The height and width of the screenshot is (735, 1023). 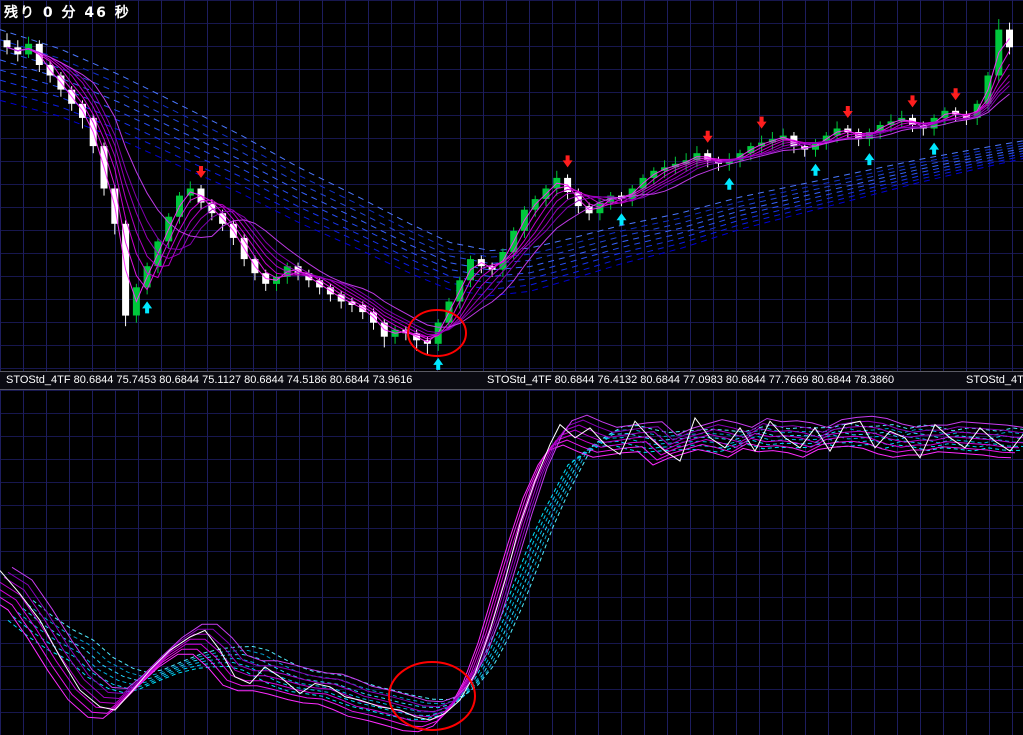 I want to click on countdown-timer: 残り 0 分 46 秒, so click(x=67, y=13).